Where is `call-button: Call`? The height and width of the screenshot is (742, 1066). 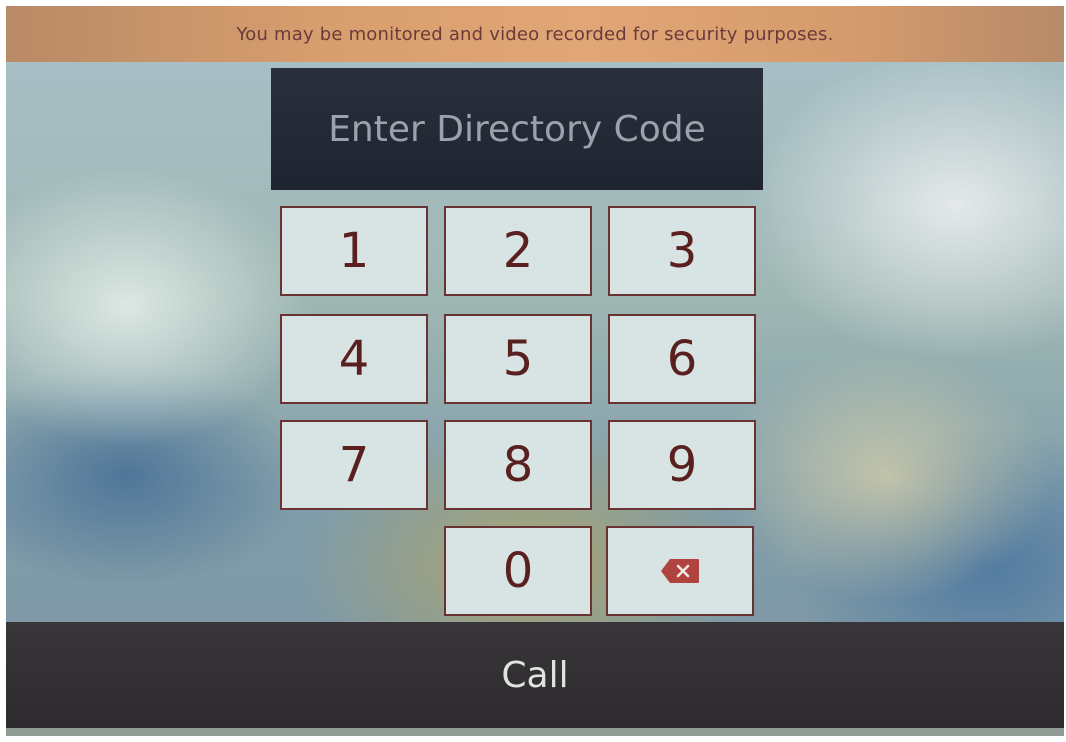 call-button: Call is located at coordinates (535, 675).